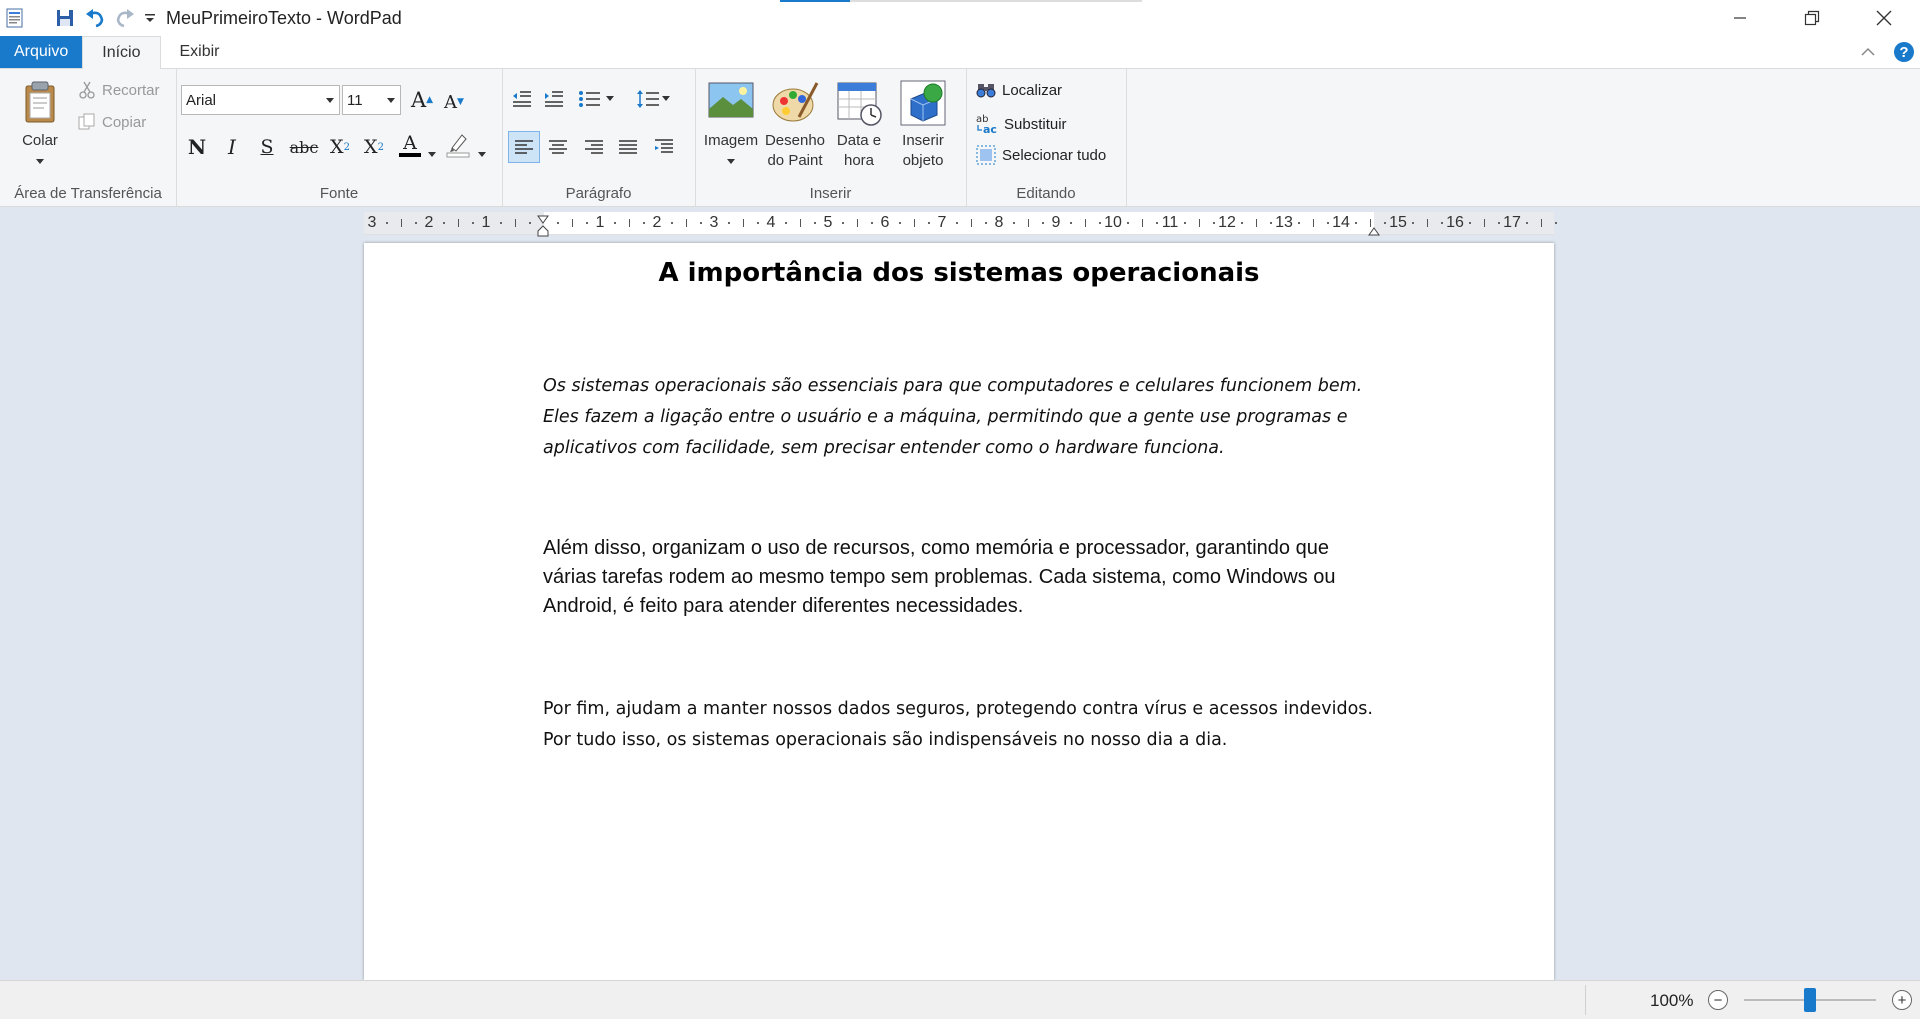  Describe the element at coordinates (340, 147) in the screenshot. I see `subscript-button: X2` at that location.